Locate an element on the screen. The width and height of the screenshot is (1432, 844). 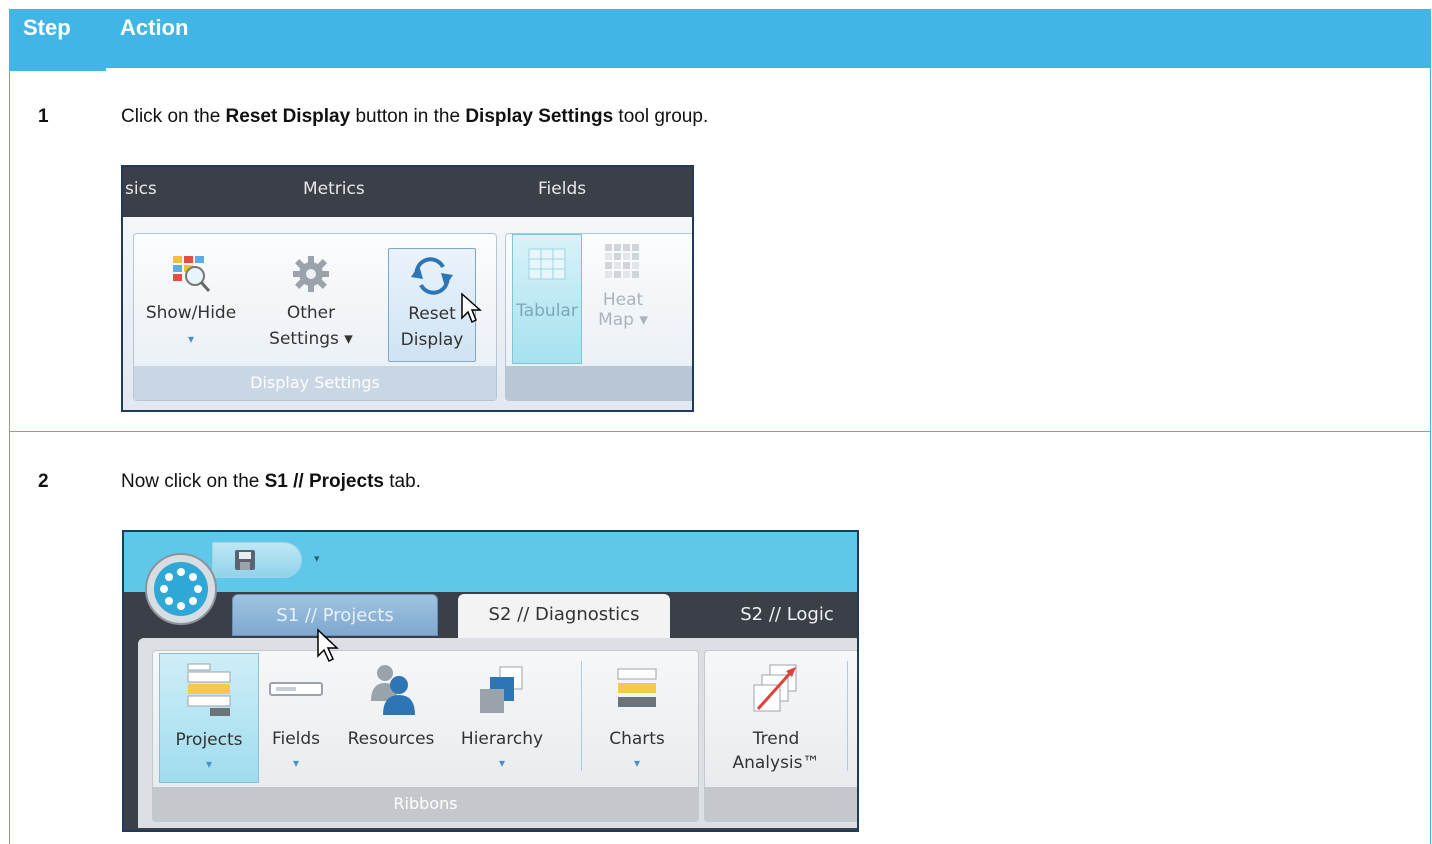
display-settings-group-label: Display Settings is located at coordinates (315, 383).